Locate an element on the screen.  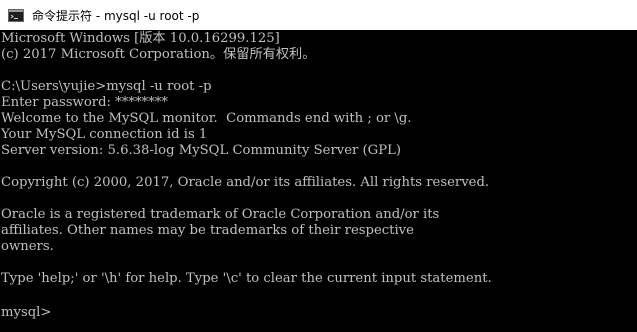
console-line: Enter password: ******** is located at coordinates (84, 102).